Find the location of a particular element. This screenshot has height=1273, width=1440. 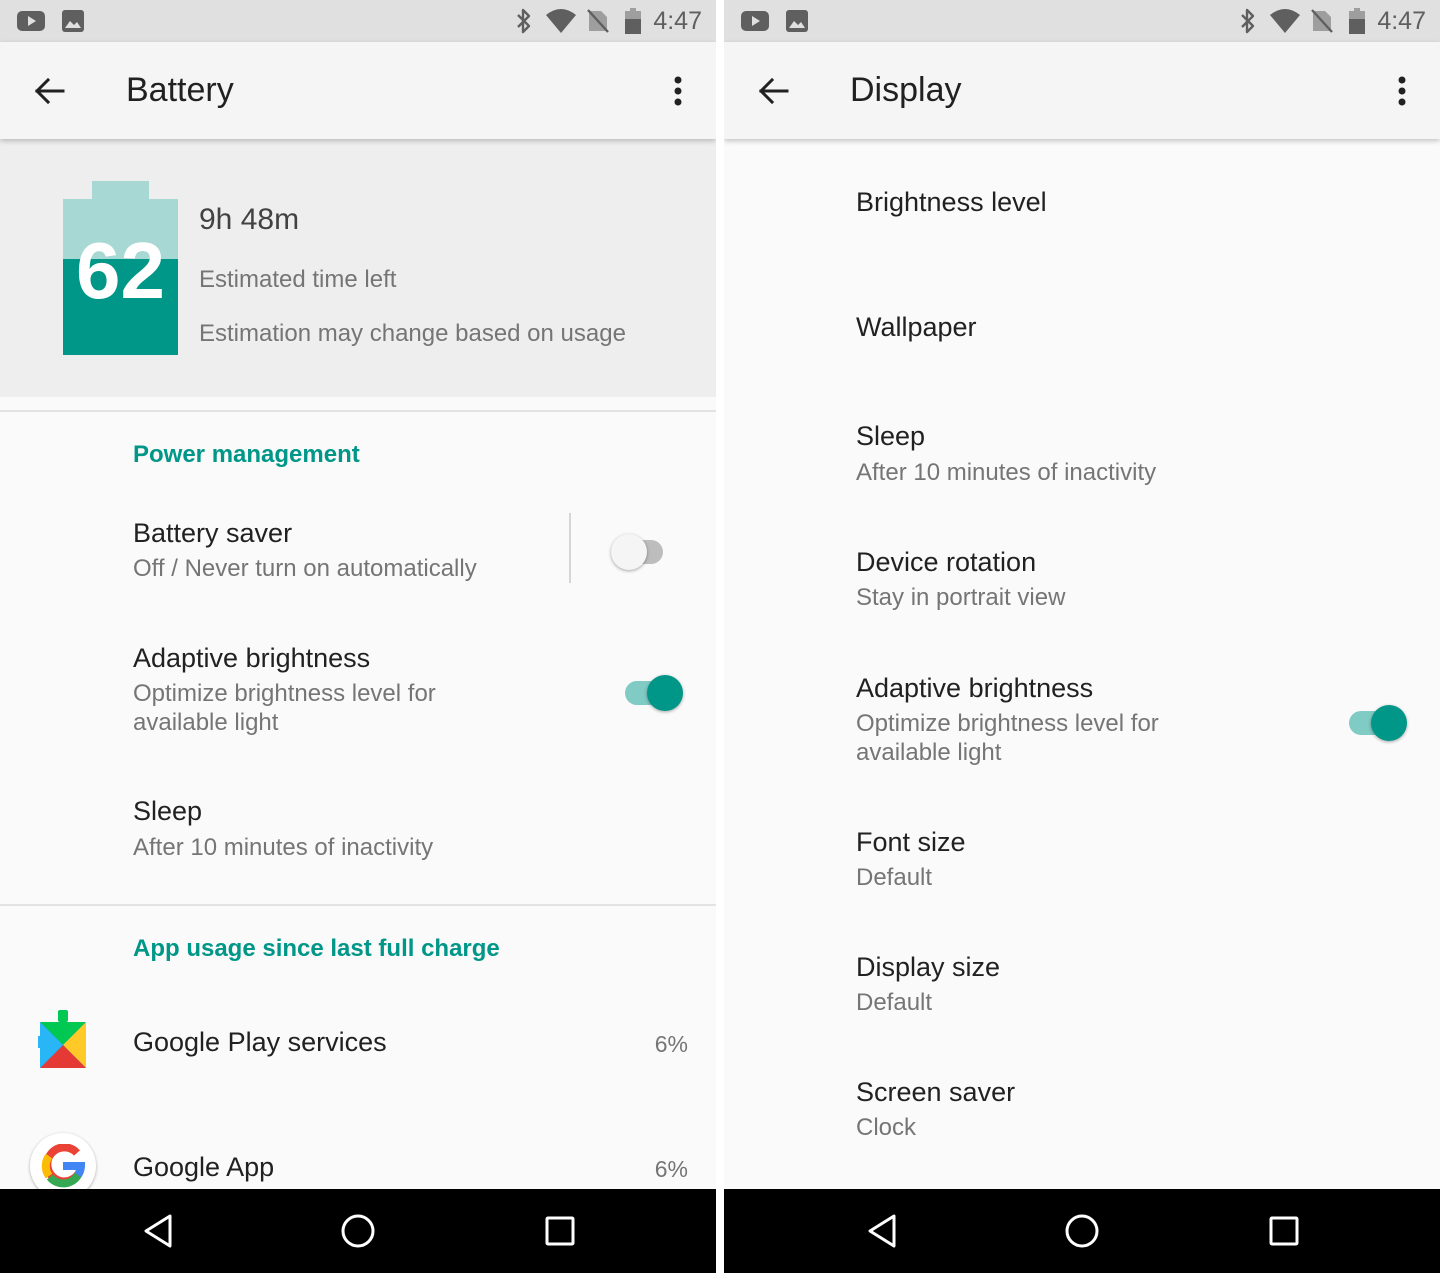

estimated-time: 9h 48m is located at coordinates (249, 219).